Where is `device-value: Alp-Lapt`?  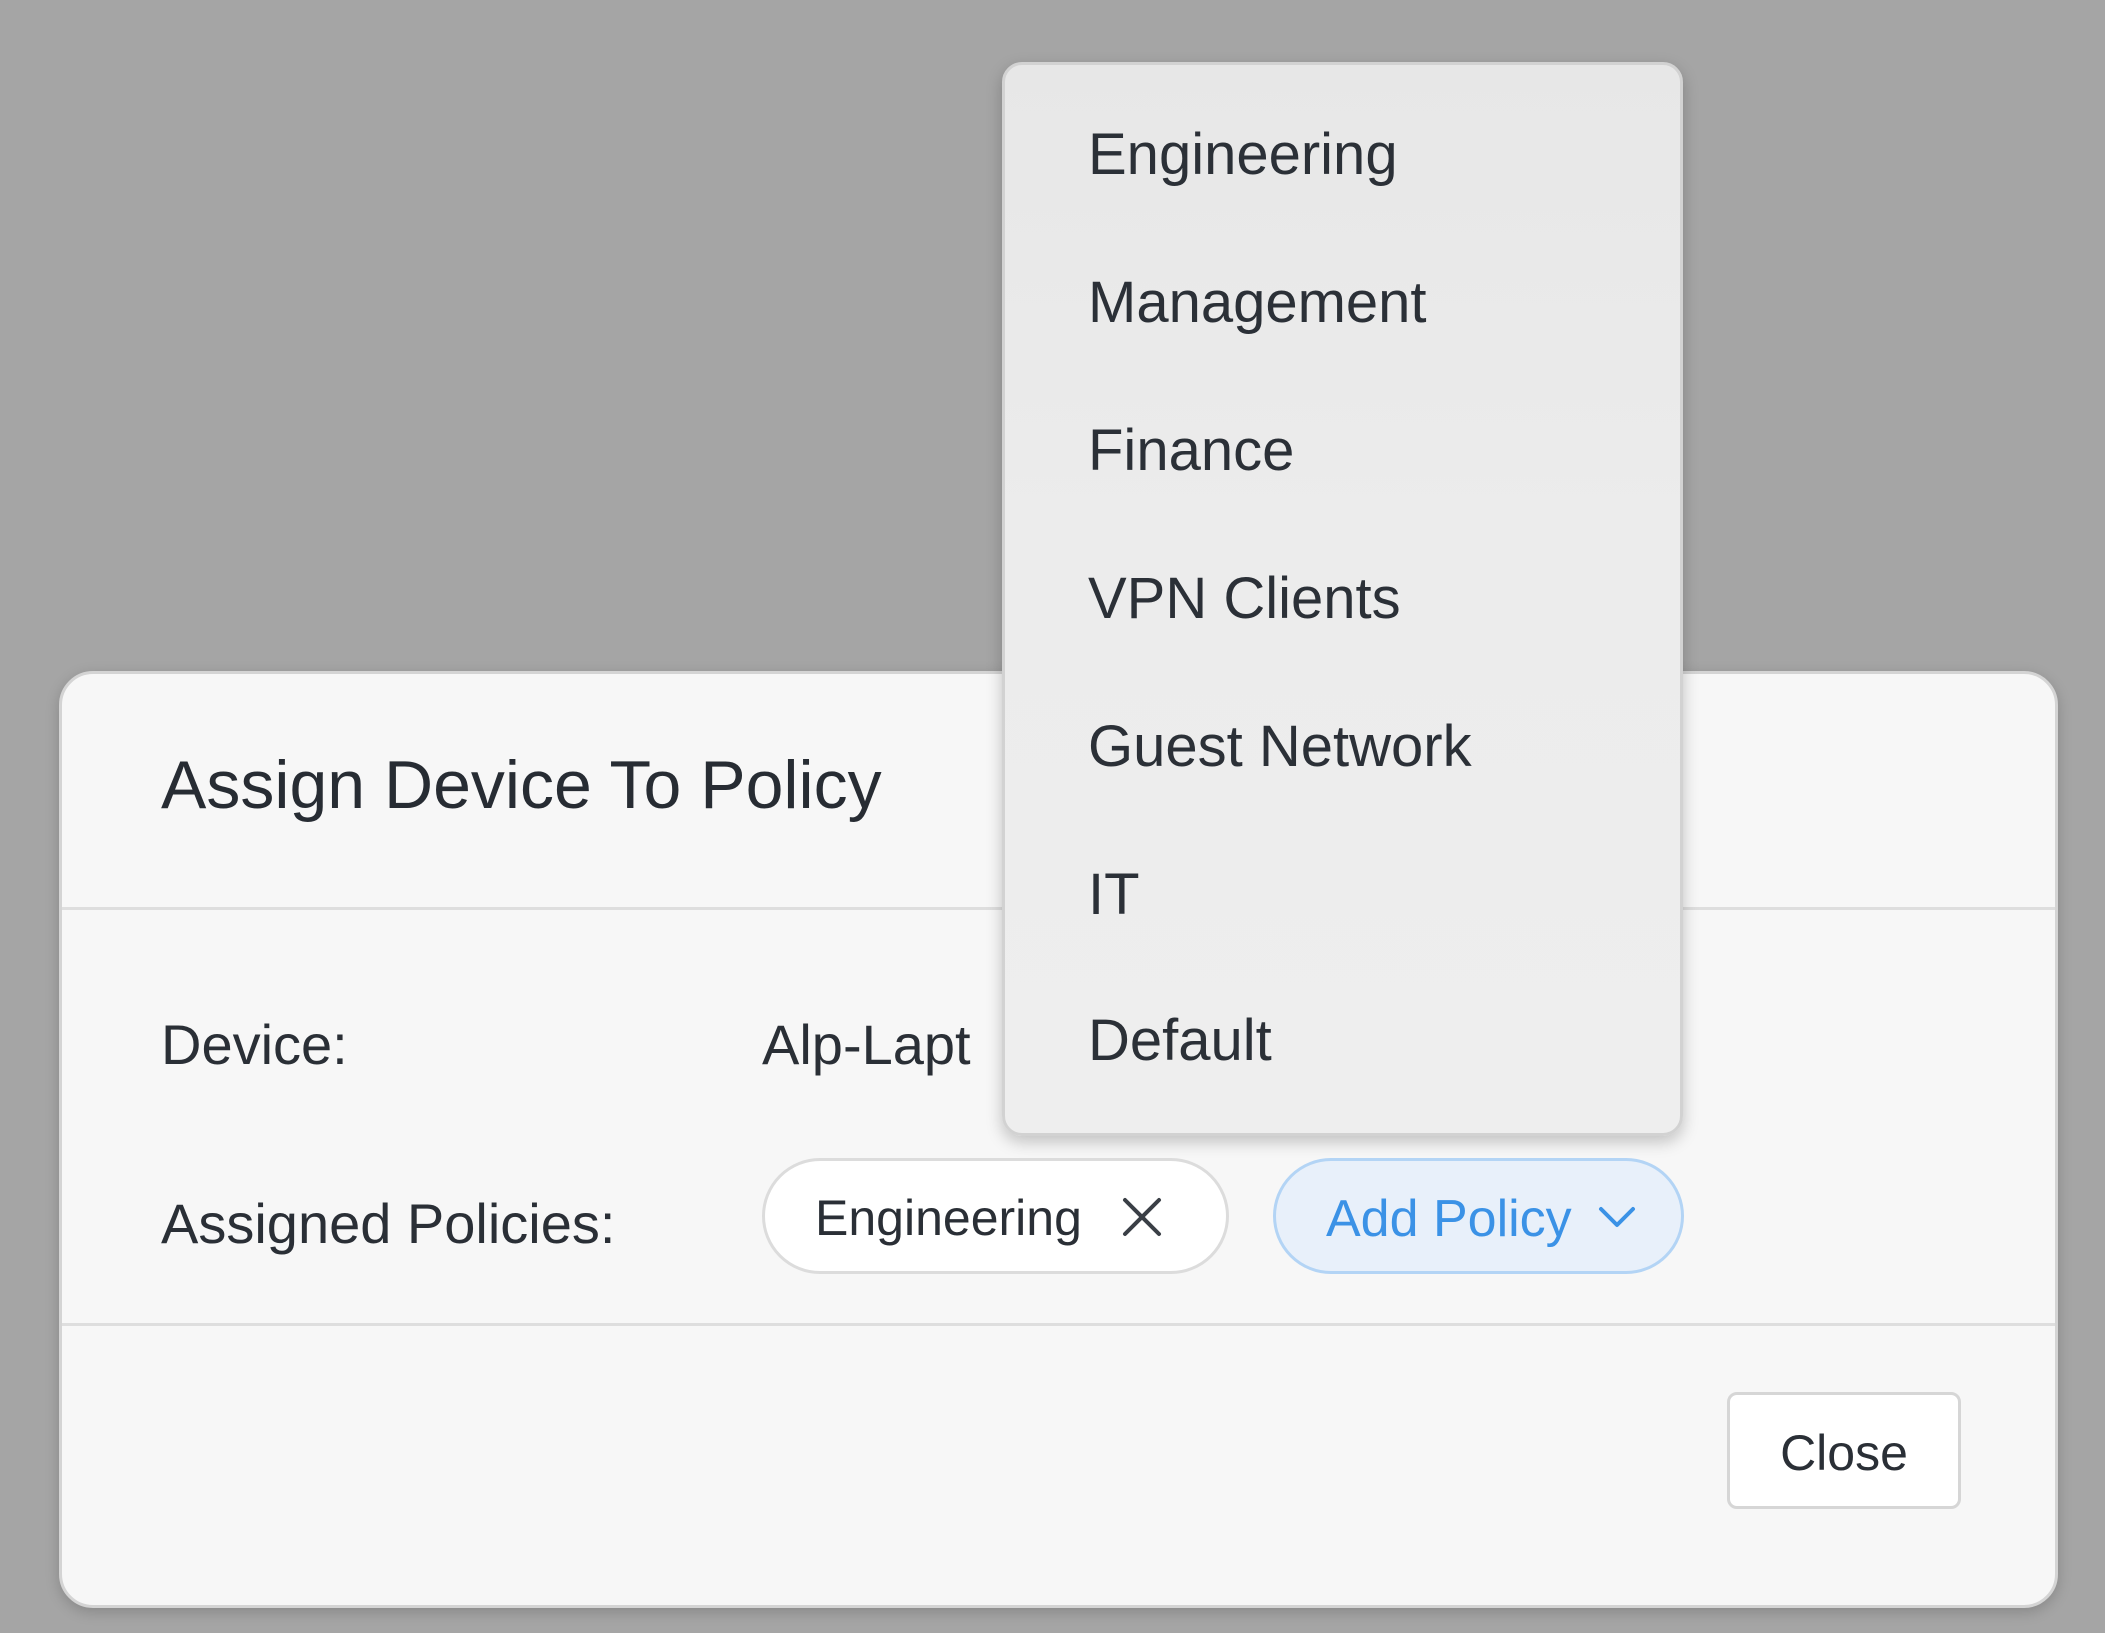 device-value: Alp-Lapt is located at coordinates (866, 1044).